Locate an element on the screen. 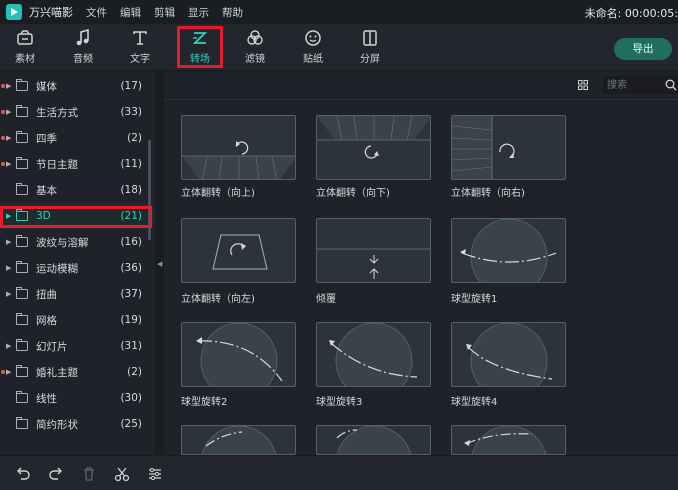 The height and width of the screenshot is (490, 678). search-icon is located at coordinates (671, 86).